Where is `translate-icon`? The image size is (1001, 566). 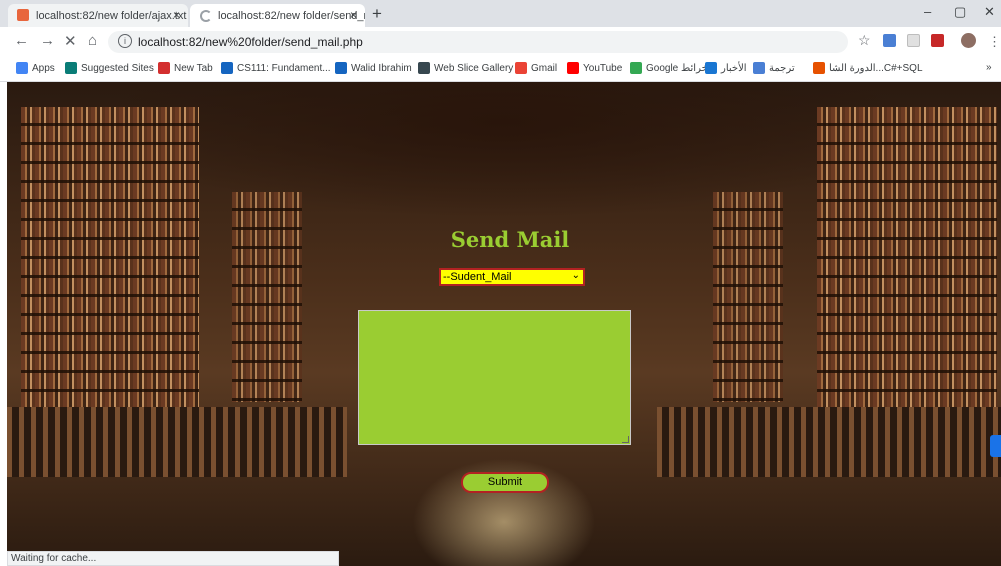 translate-icon is located at coordinates (759, 68).